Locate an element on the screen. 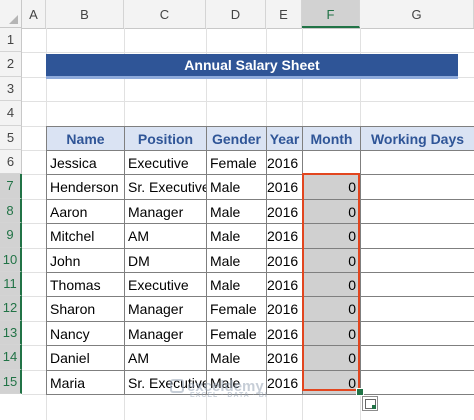 The height and width of the screenshot is (420, 474). watermark-tagline: EXCEL · DATA · BI is located at coordinates (229, 395).